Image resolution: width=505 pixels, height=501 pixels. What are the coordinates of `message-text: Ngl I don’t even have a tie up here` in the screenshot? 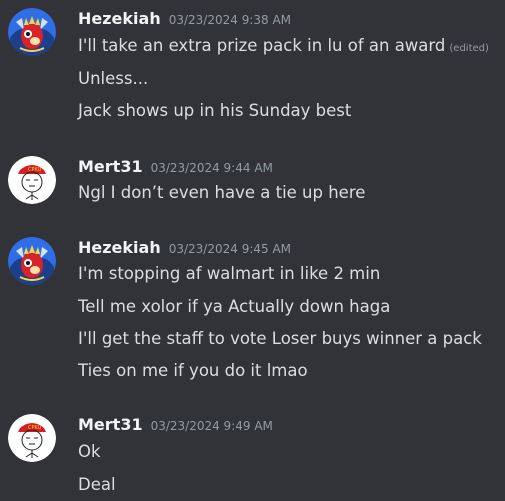 It's located at (222, 192).